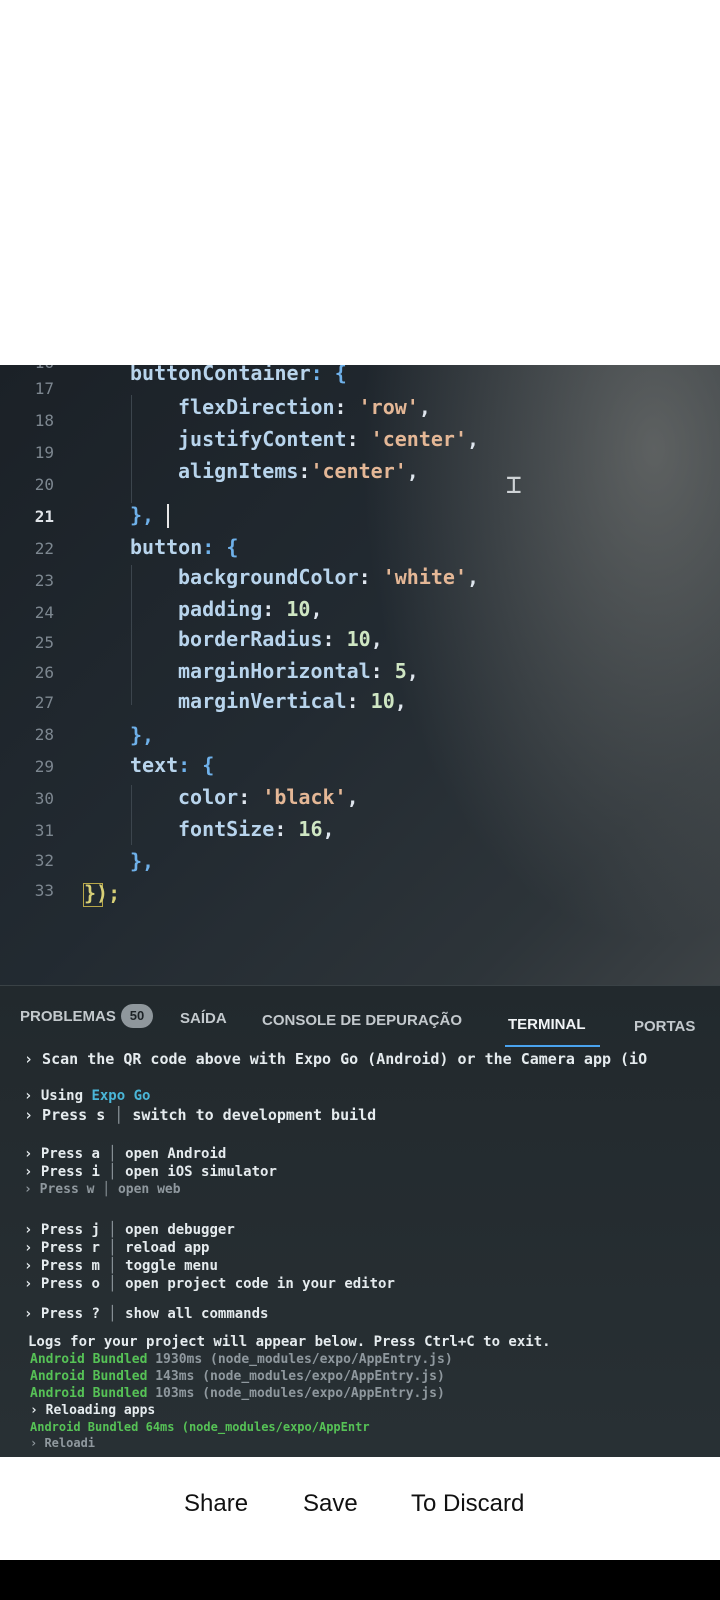  Describe the element at coordinates (168, 516) in the screenshot. I see `text-caret` at that location.